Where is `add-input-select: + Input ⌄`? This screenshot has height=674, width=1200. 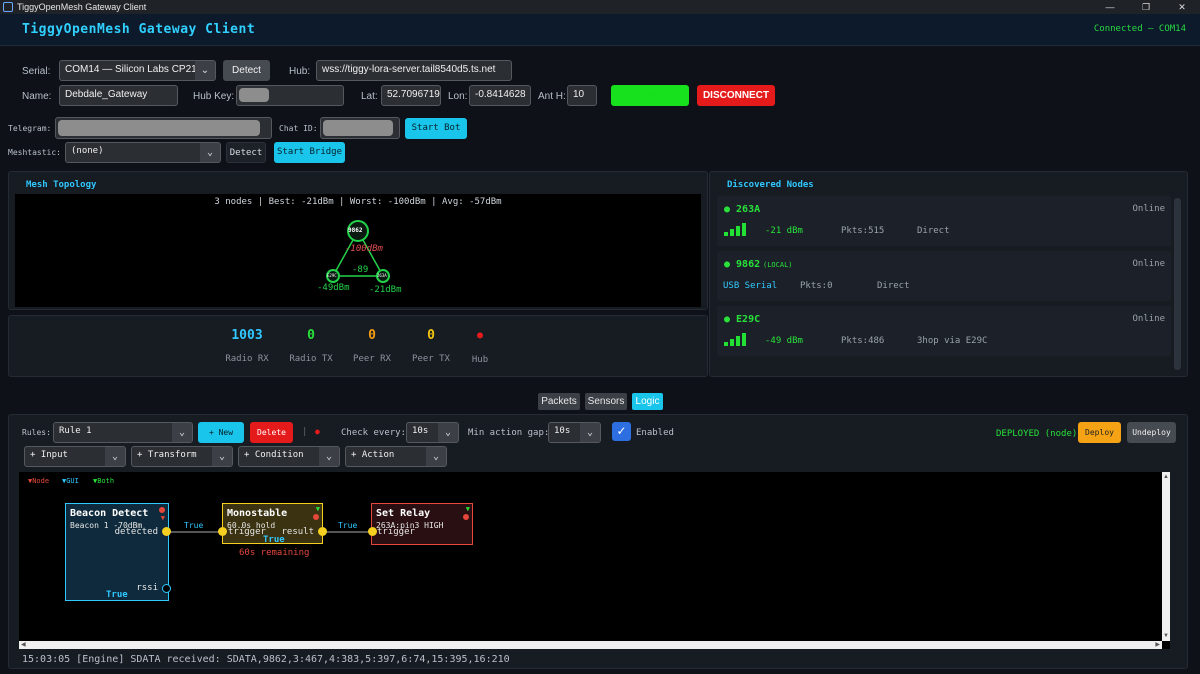
add-input-select: + Input ⌄ is located at coordinates (75, 456).